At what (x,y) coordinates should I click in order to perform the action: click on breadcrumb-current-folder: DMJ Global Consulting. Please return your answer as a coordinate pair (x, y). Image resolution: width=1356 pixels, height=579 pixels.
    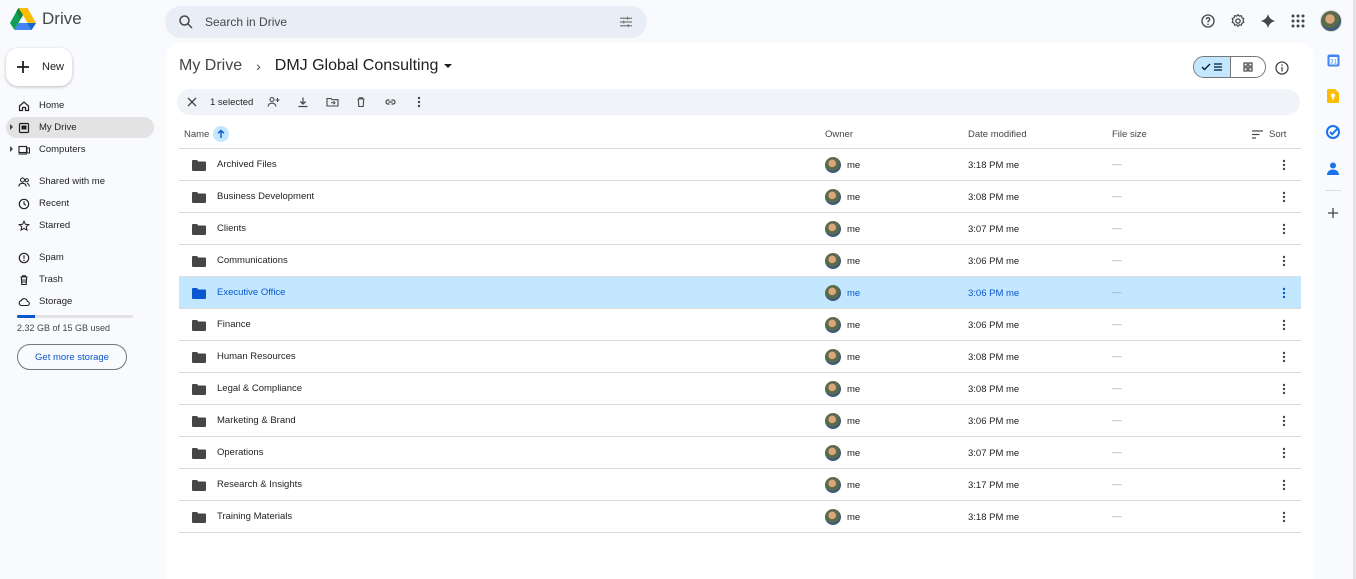
    Looking at the image, I should click on (364, 66).